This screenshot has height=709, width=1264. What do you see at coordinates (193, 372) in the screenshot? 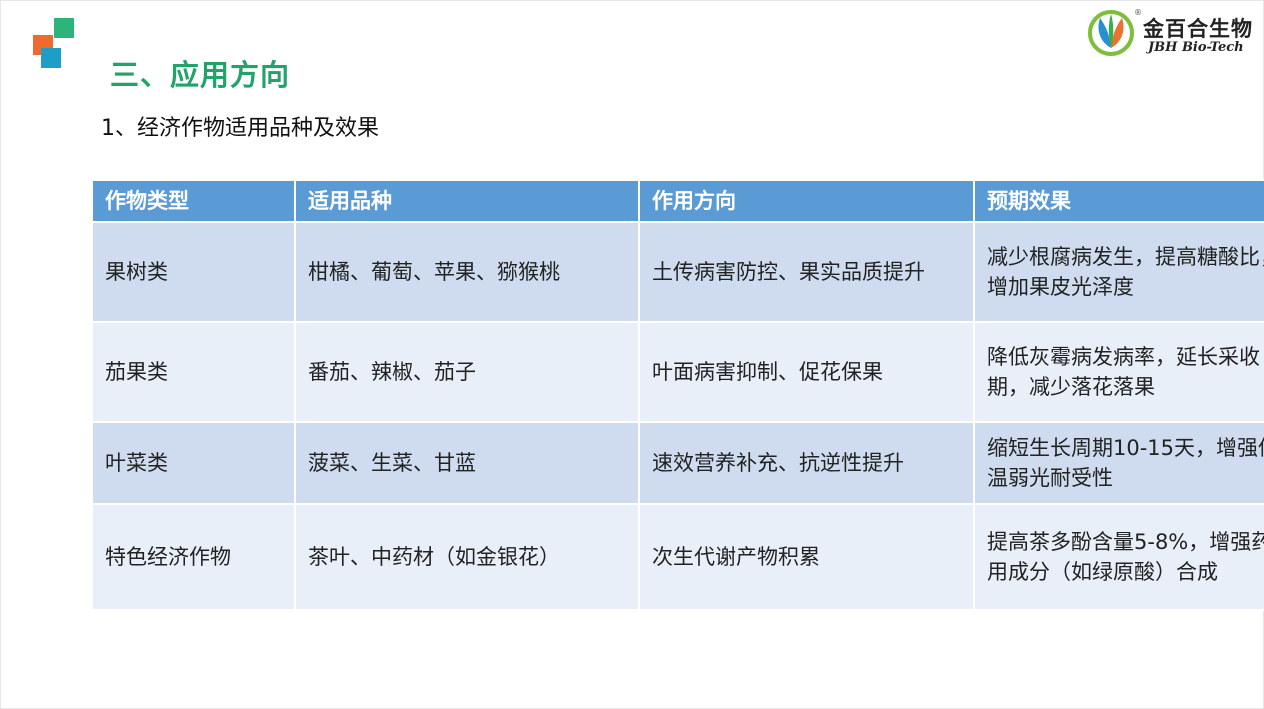
I see `table-cell: 茄果类` at bounding box center [193, 372].